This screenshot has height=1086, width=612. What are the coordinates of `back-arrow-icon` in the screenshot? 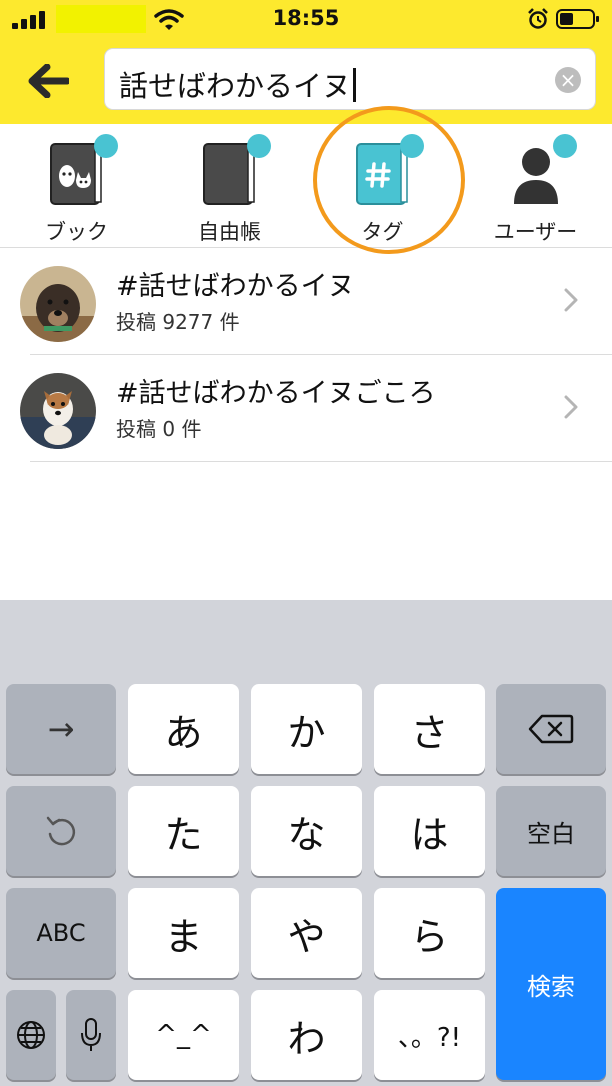 It's located at (48, 81).